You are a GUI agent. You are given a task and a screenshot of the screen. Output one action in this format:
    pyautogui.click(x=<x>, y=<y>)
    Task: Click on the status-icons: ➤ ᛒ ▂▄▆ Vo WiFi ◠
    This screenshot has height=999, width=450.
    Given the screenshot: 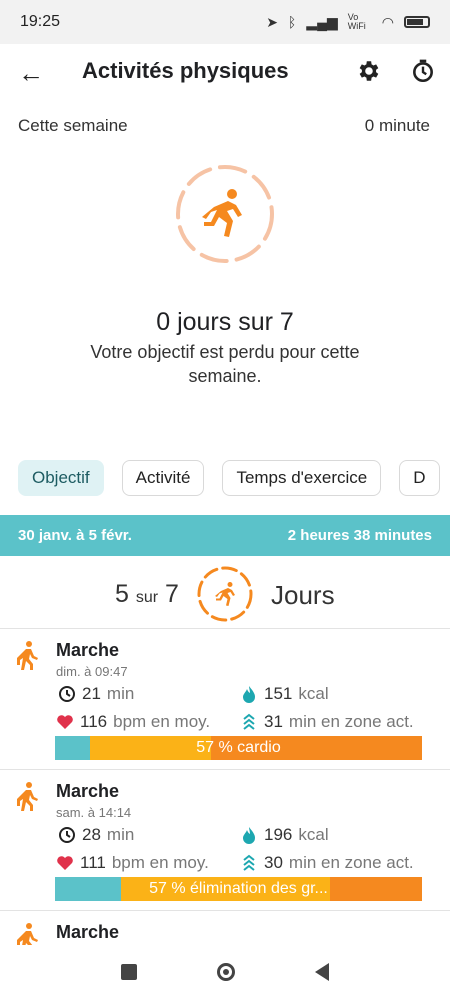 What is the action you would take?
    pyautogui.click(x=348, y=22)
    